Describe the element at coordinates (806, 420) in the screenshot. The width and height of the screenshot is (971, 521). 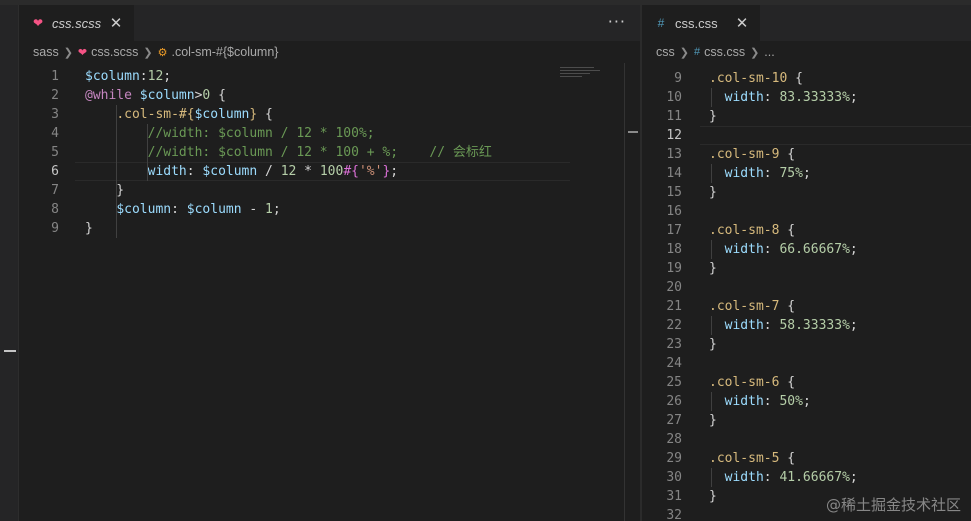
I see `code-line: 27}` at that location.